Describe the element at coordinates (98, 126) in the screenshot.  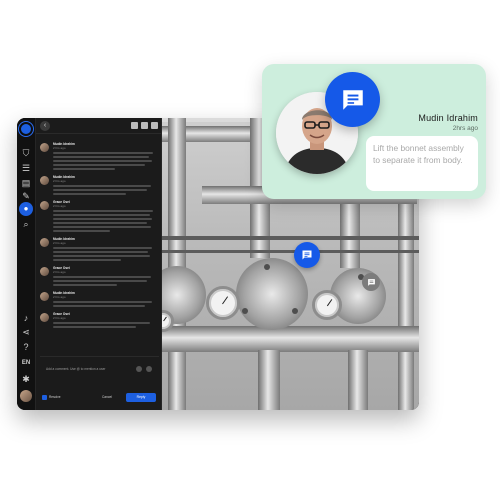
I see `panel-header: ‹` at that location.